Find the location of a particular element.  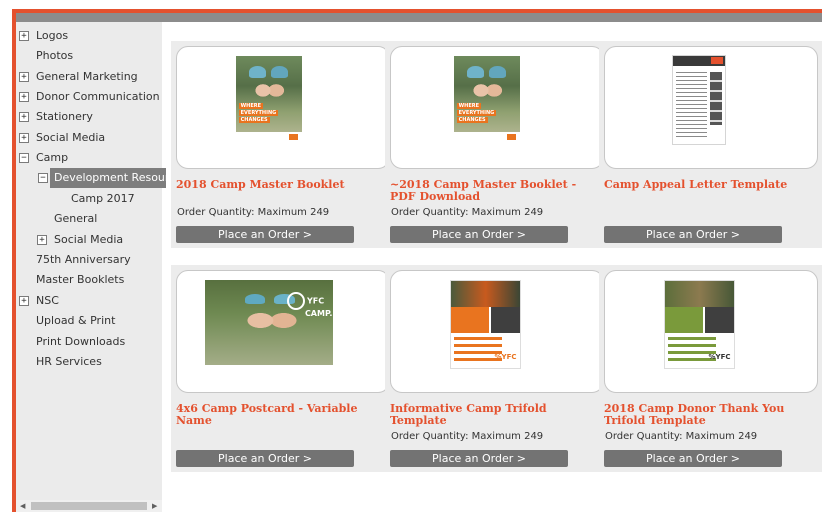

sidebar-item-print-downloads: Print Downloads is located at coordinates (89, 342).